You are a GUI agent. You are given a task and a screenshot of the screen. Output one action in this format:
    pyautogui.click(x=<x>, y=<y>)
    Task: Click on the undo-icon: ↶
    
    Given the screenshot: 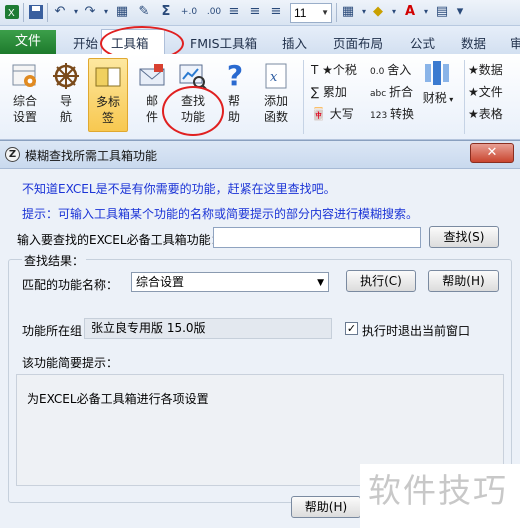 What is the action you would take?
    pyautogui.click(x=60, y=12)
    